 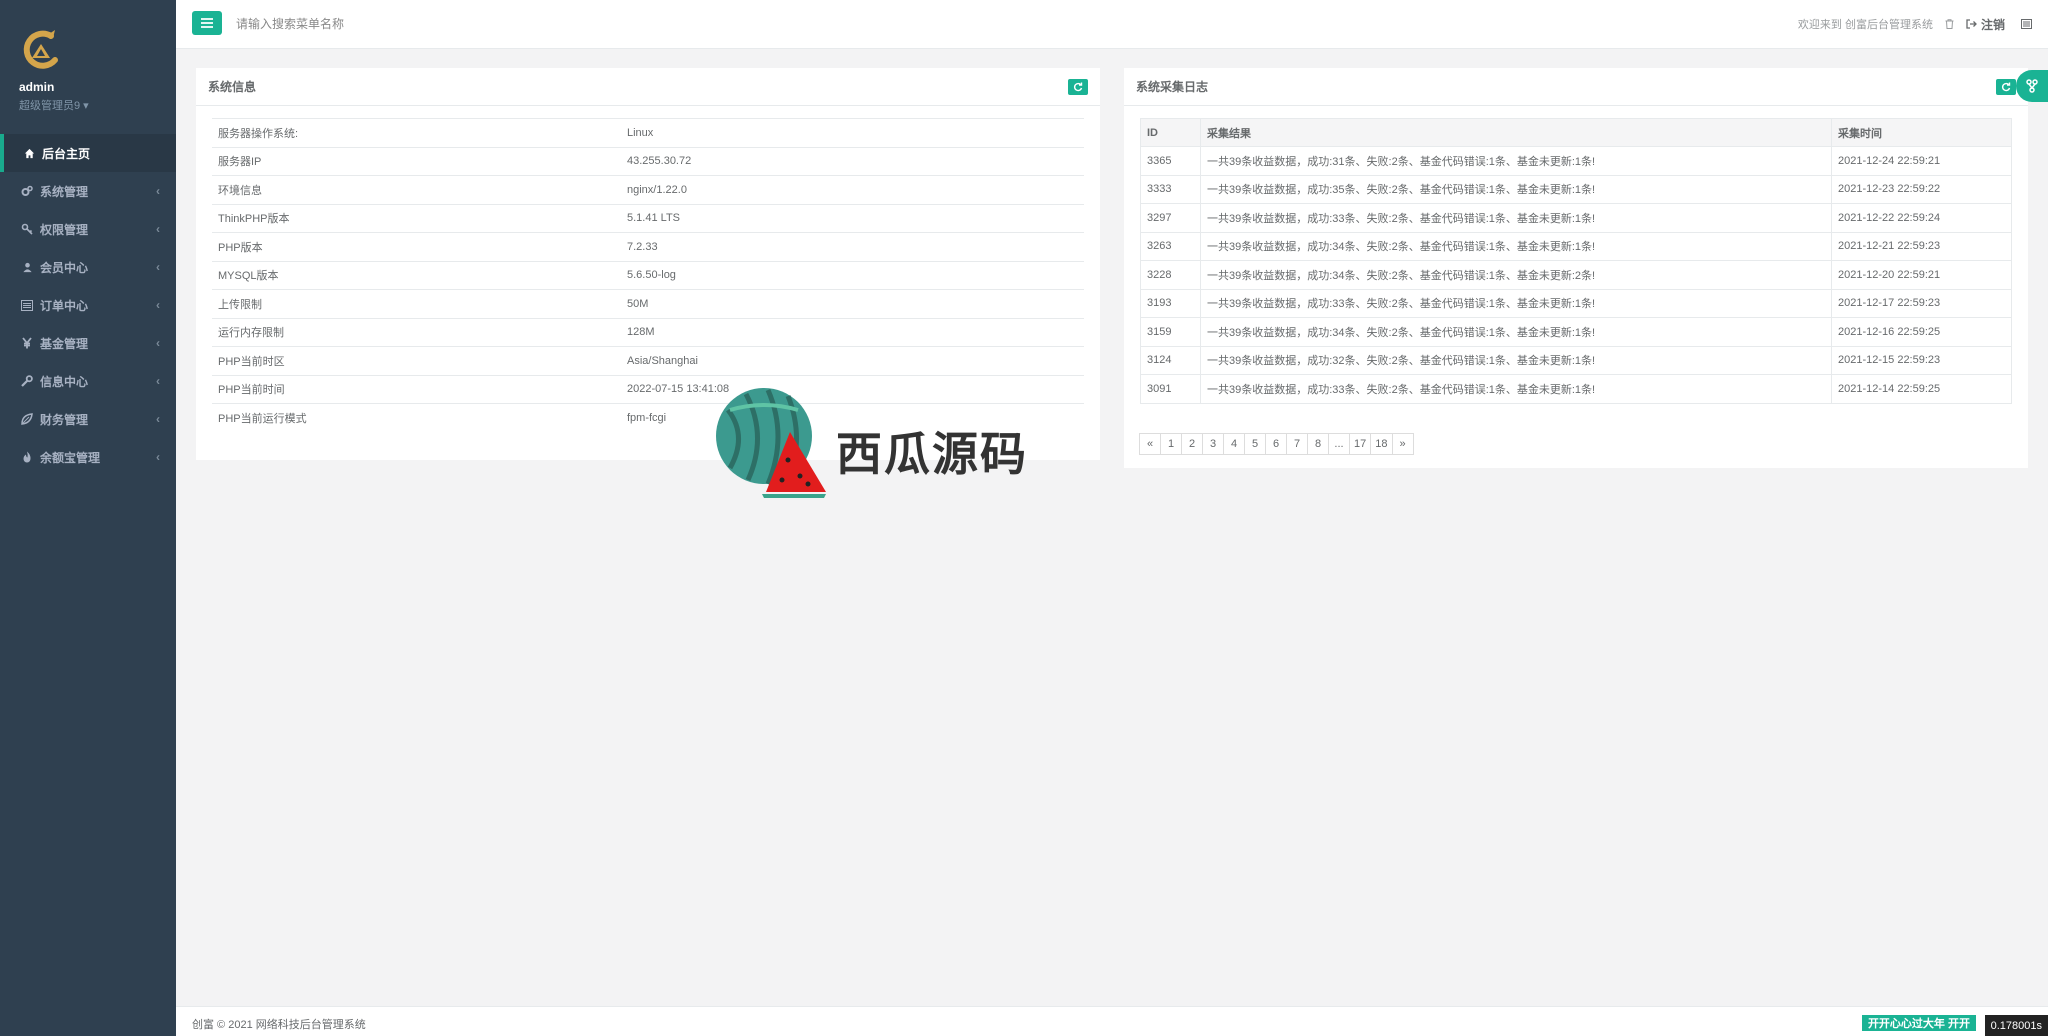 I want to click on sidebar-item-system: 系统管理 ‹, so click(x=88, y=191).